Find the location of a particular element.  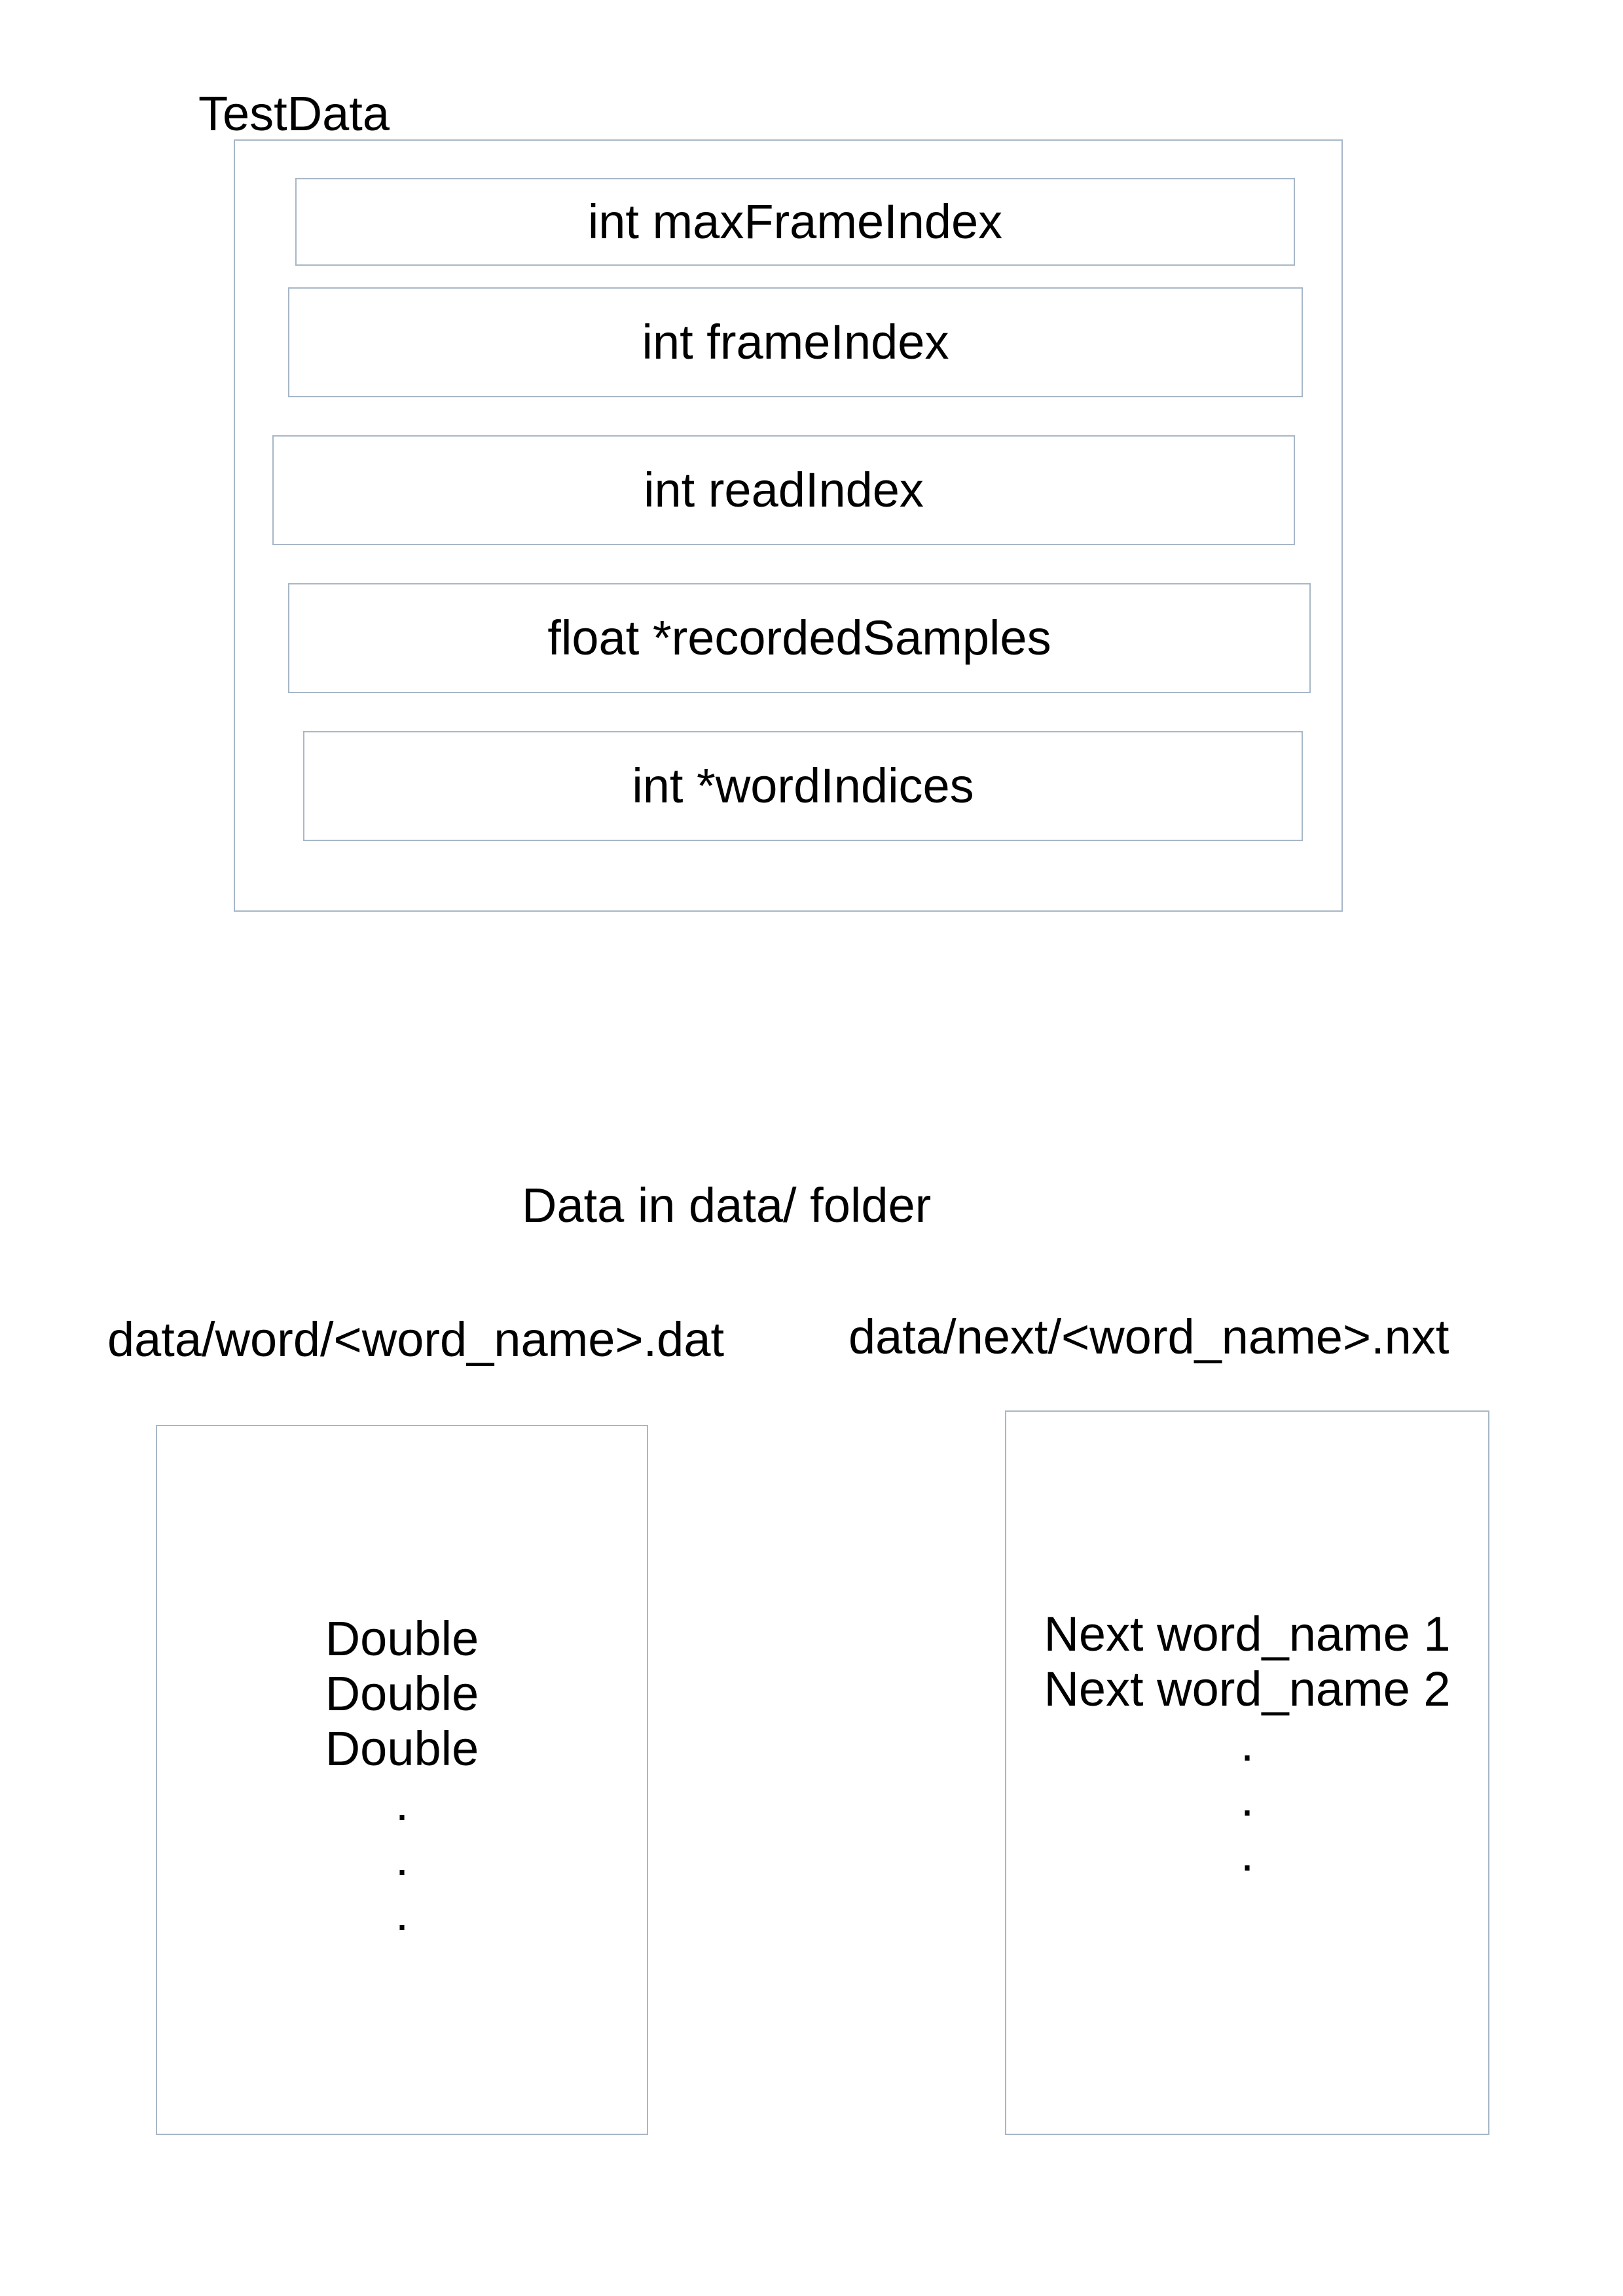

field-recorded-samples: float *recordedSamples is located at coordinates (799, 638).